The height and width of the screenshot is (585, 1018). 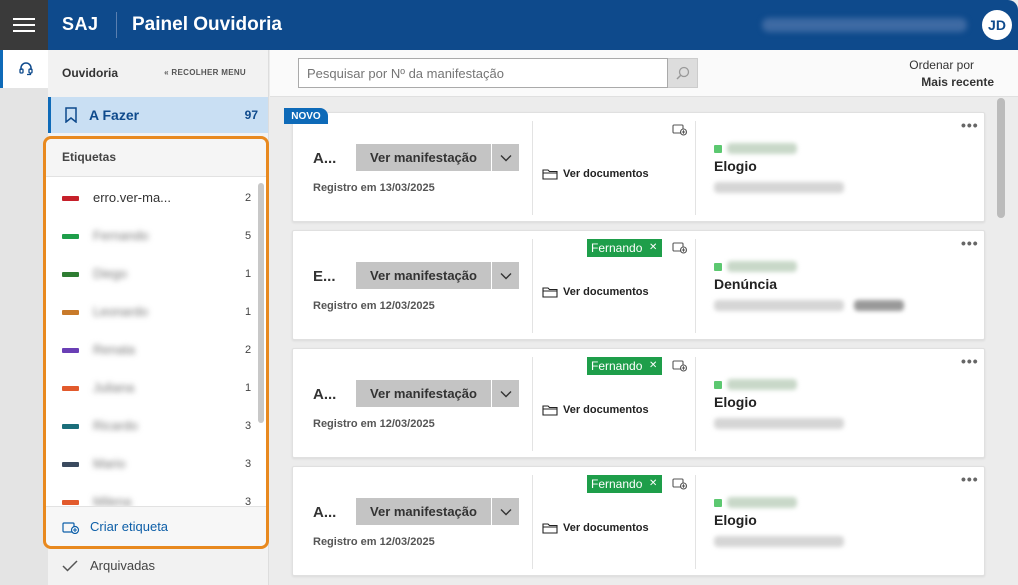 What do you see at coordinates (261, 303) in the screenshot?
I see `tags-scrollbar` at bounding box center [261, 303].